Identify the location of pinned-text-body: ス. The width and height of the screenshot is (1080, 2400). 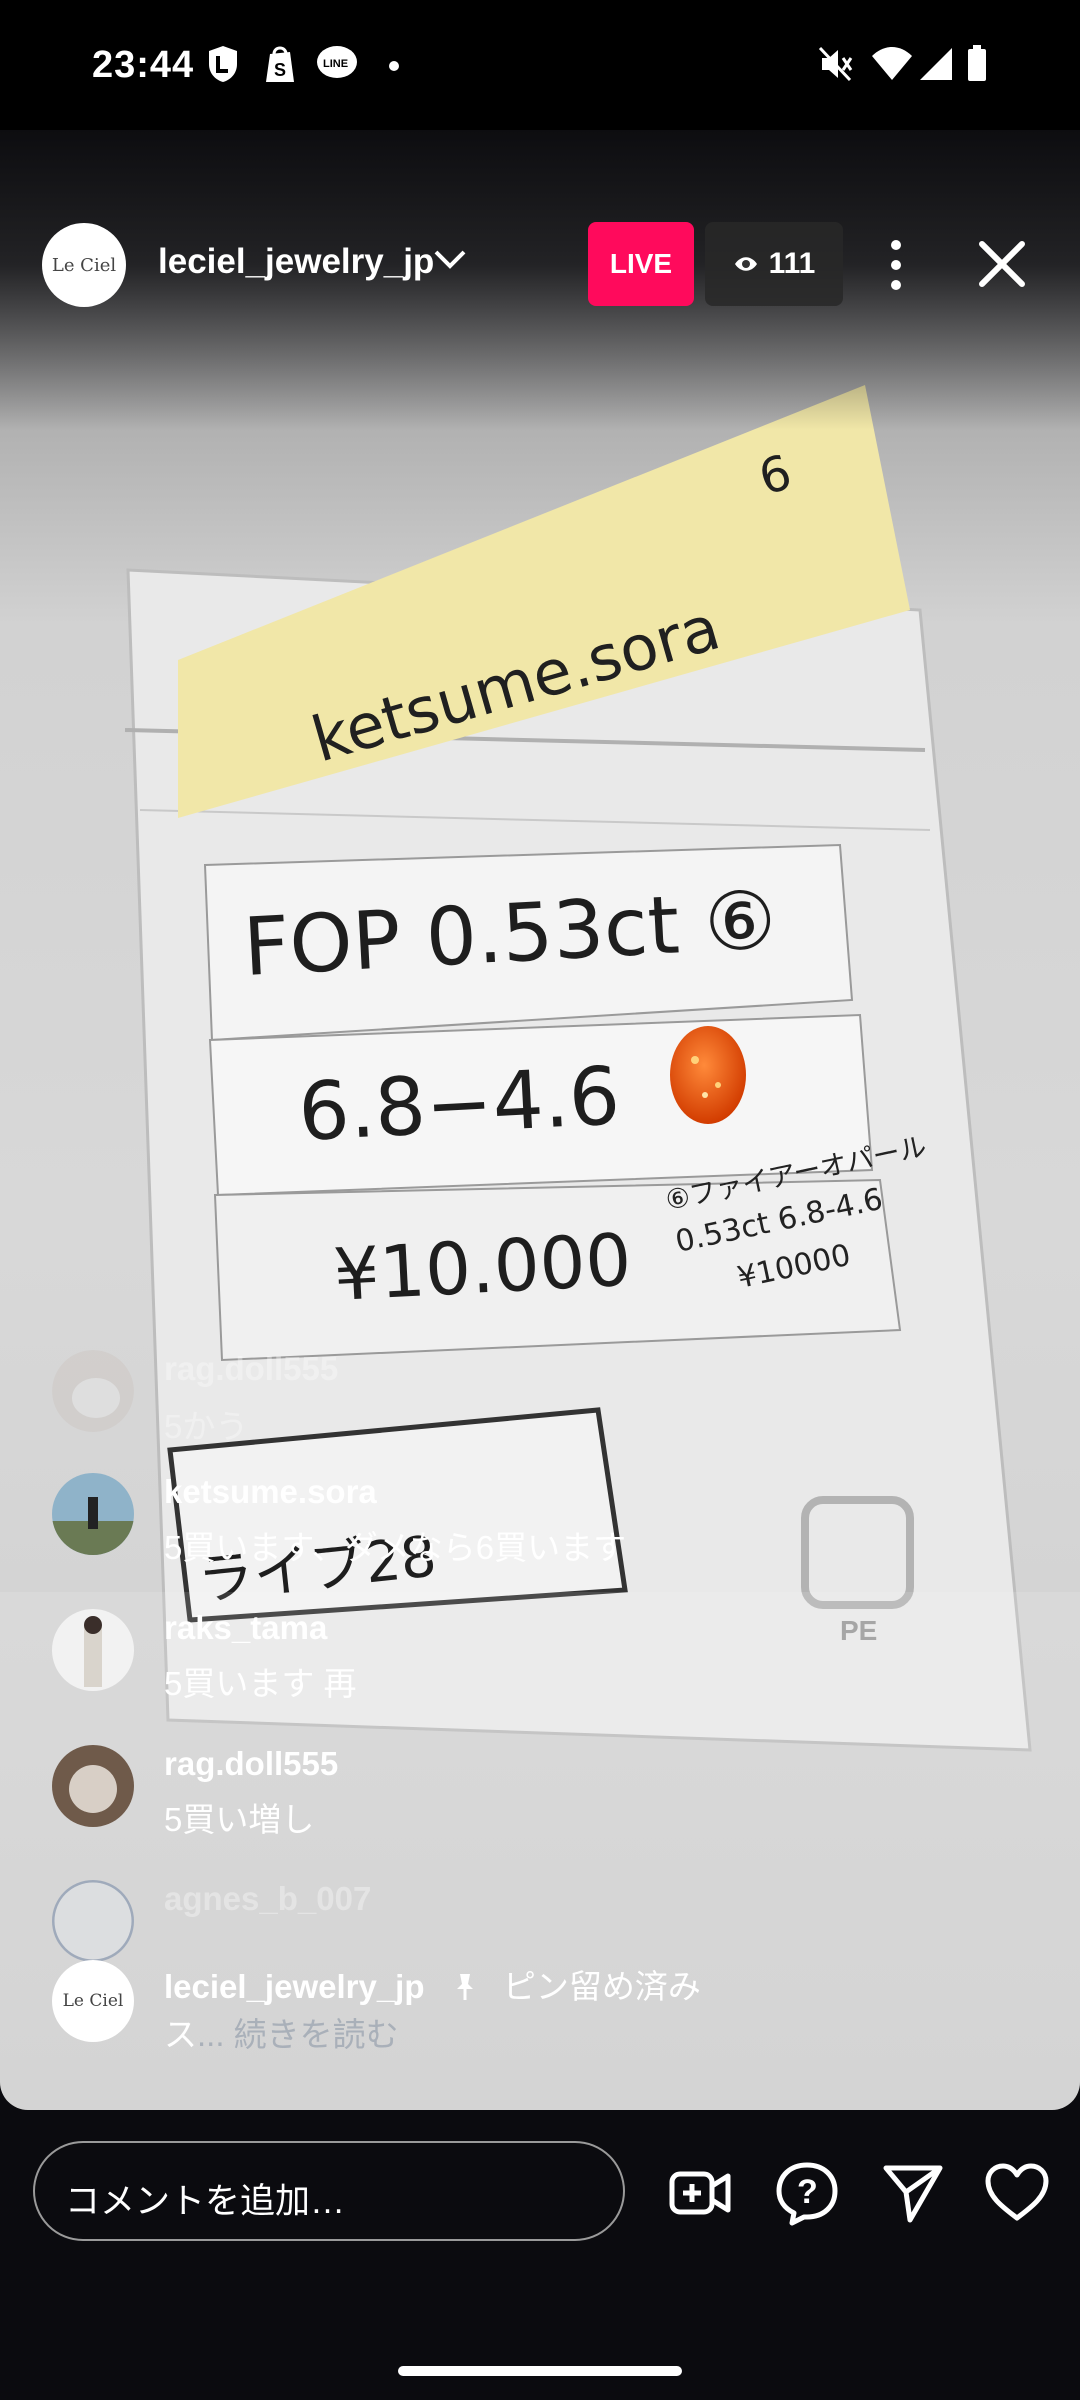
(180, 2034).